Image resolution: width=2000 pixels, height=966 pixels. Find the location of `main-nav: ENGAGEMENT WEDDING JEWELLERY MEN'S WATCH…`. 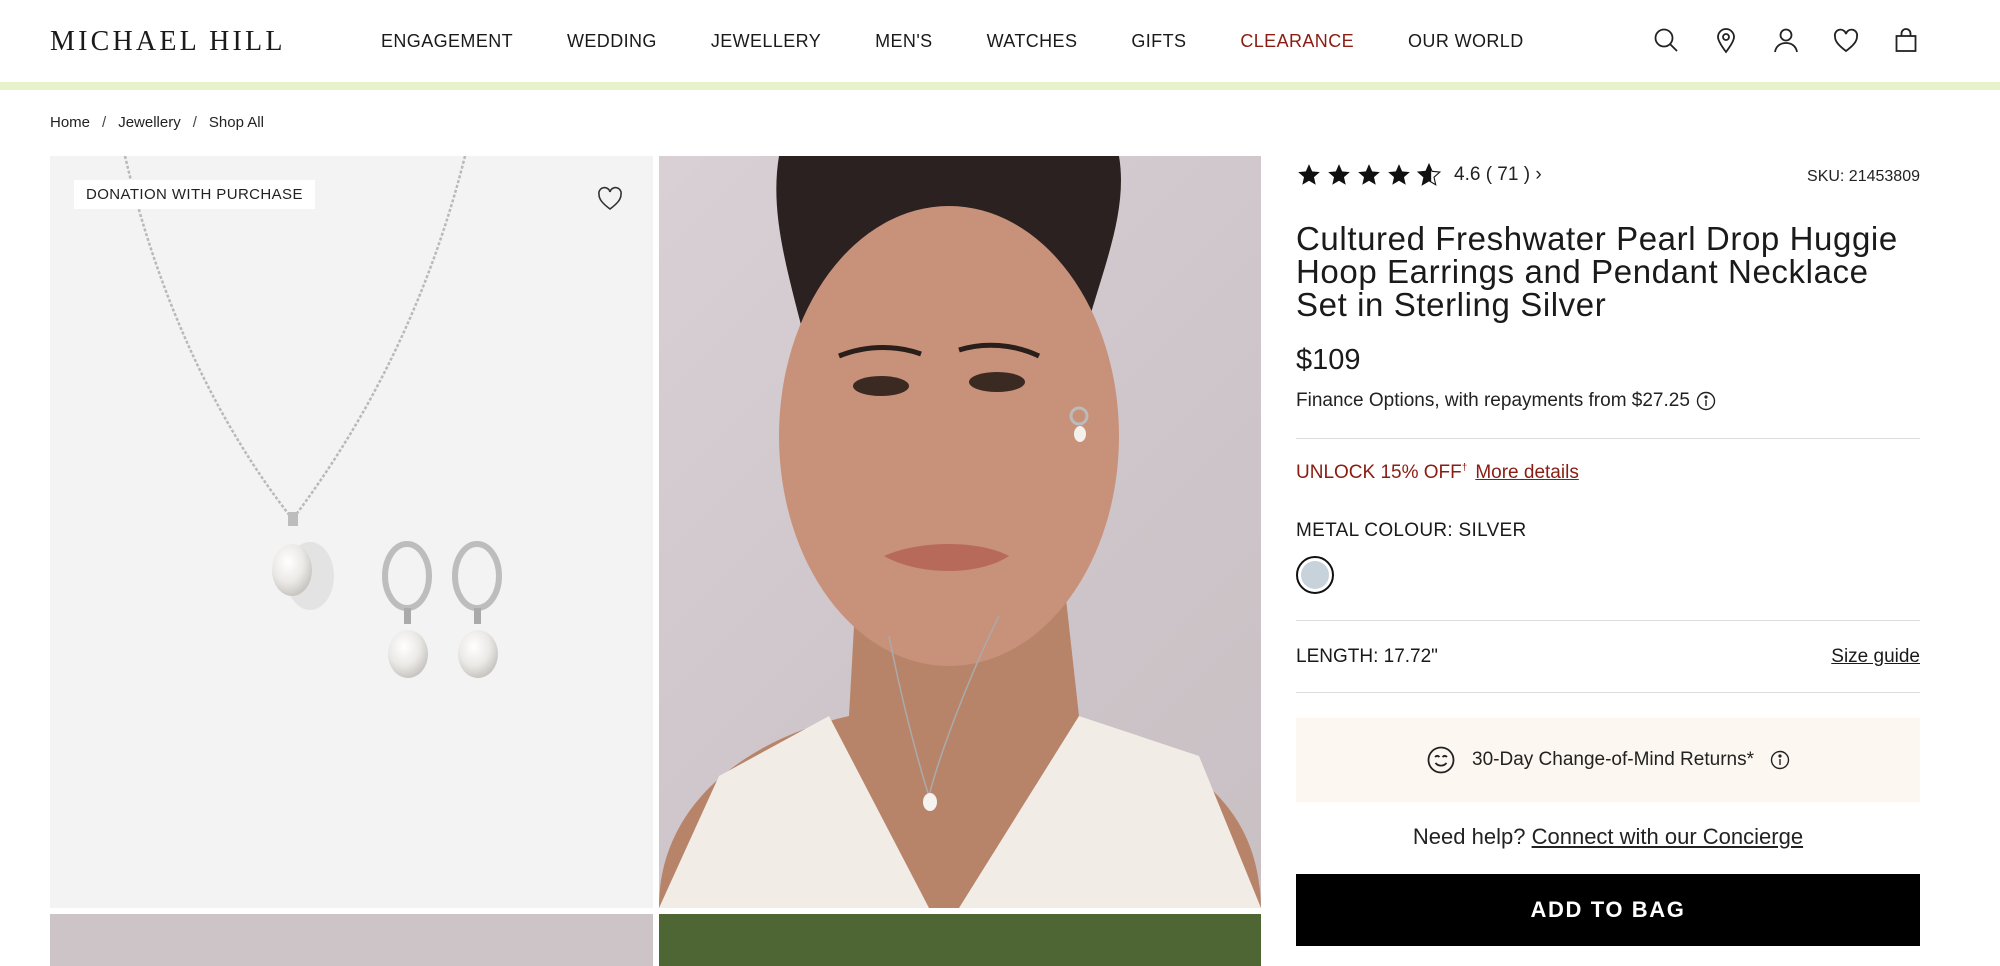

main-nav: ENGAGEMENT WEDDING JEWELLERY MEN'S WATCH… is located at coordinates (979, 41).